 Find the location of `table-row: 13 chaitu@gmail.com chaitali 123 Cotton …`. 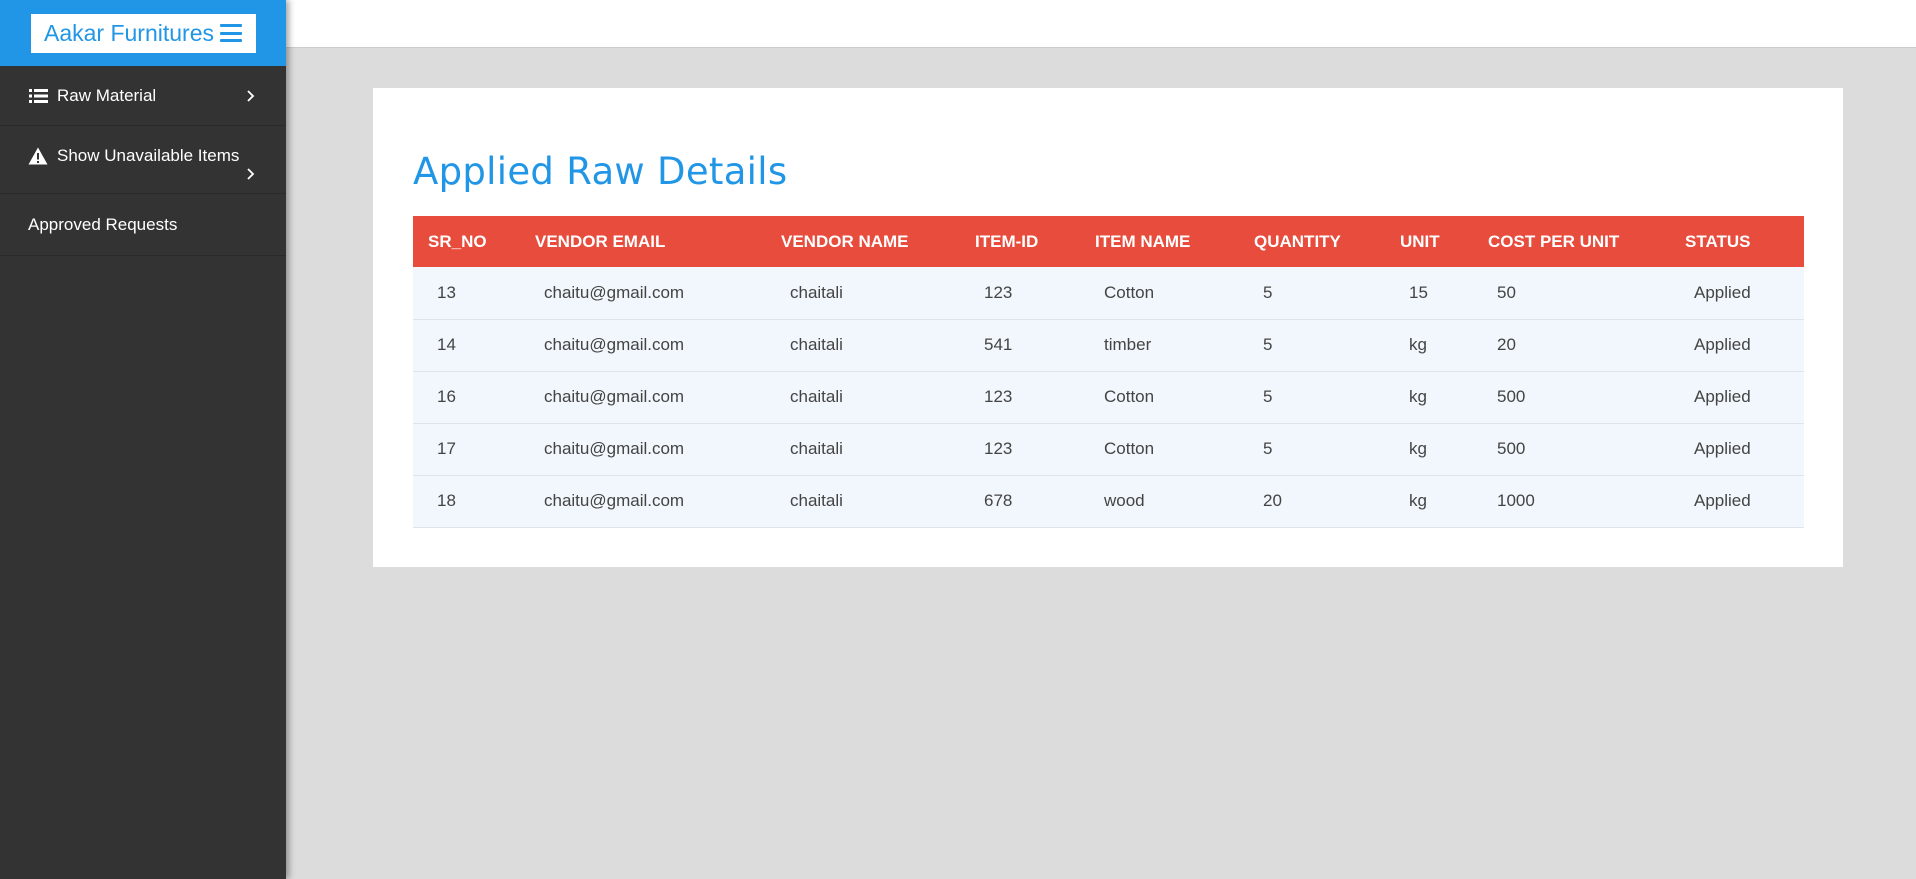

table-row: 13 chaitu@gmail.com chaitali 123 Cotton … is located at coordinates (1108, 293).